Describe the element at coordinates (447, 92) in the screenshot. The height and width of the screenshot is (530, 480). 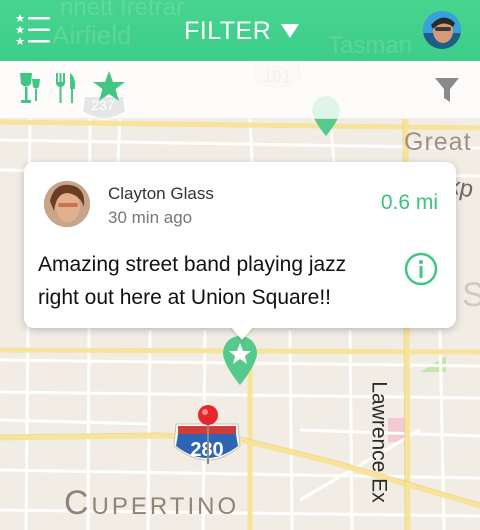
I see `funnel-icon` at that location.